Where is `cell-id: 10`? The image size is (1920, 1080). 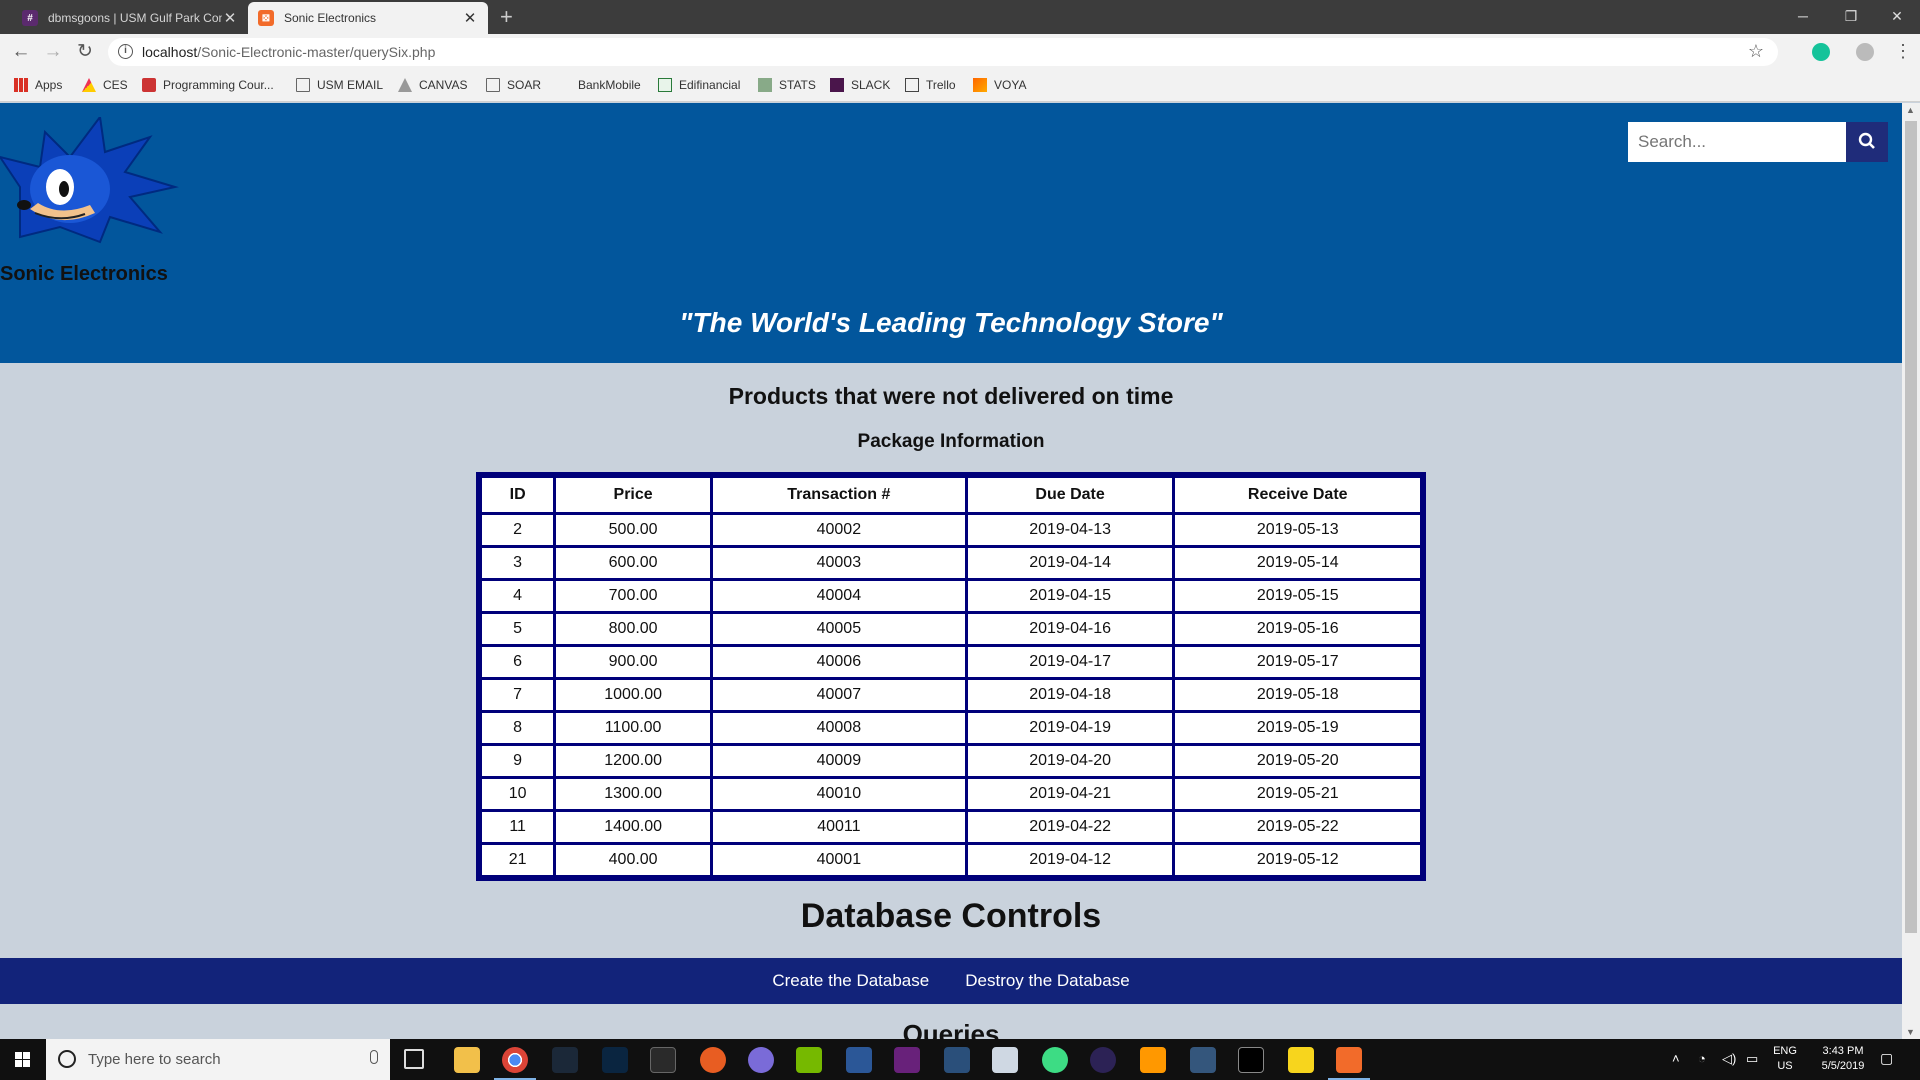
cell-id: 10 is located at coordinates (518, 794).